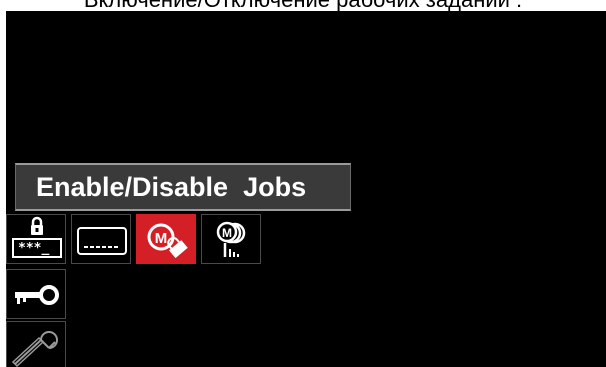 The image size is (606, 367). I want to click on wrench-icon, so click(34, 349).